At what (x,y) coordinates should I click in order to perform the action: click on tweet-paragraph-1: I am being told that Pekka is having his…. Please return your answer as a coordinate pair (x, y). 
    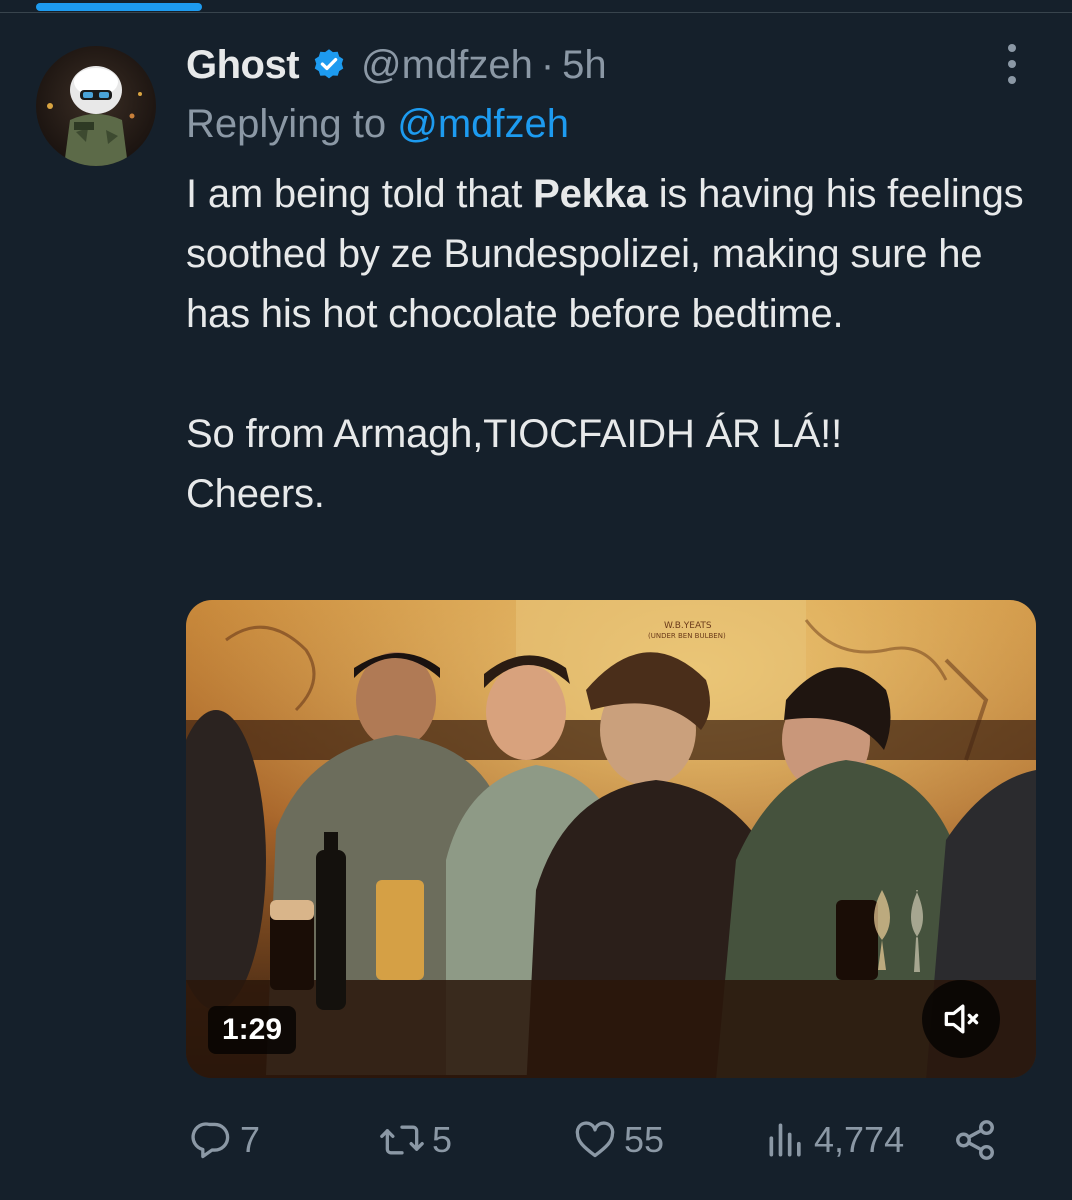
    Looking at the image, I should click on (616, 254).